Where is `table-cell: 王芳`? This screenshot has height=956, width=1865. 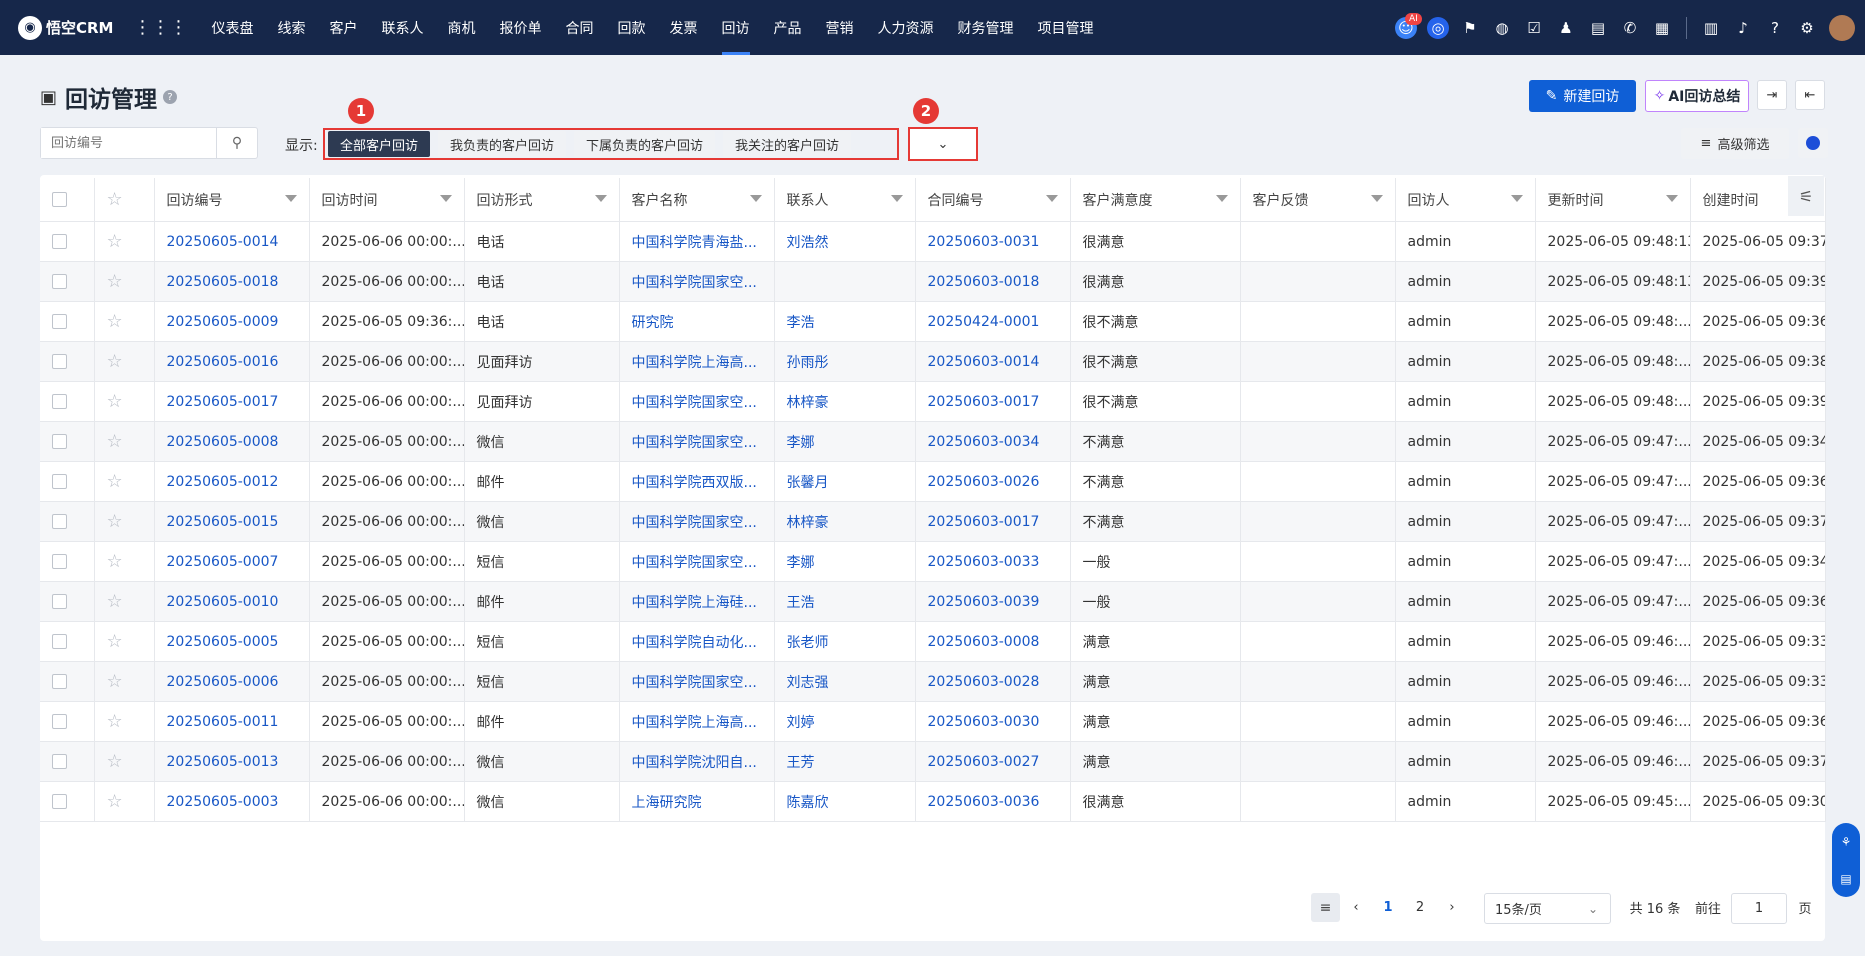 table-cell: 王芳 is located at coordinates (845, 761).